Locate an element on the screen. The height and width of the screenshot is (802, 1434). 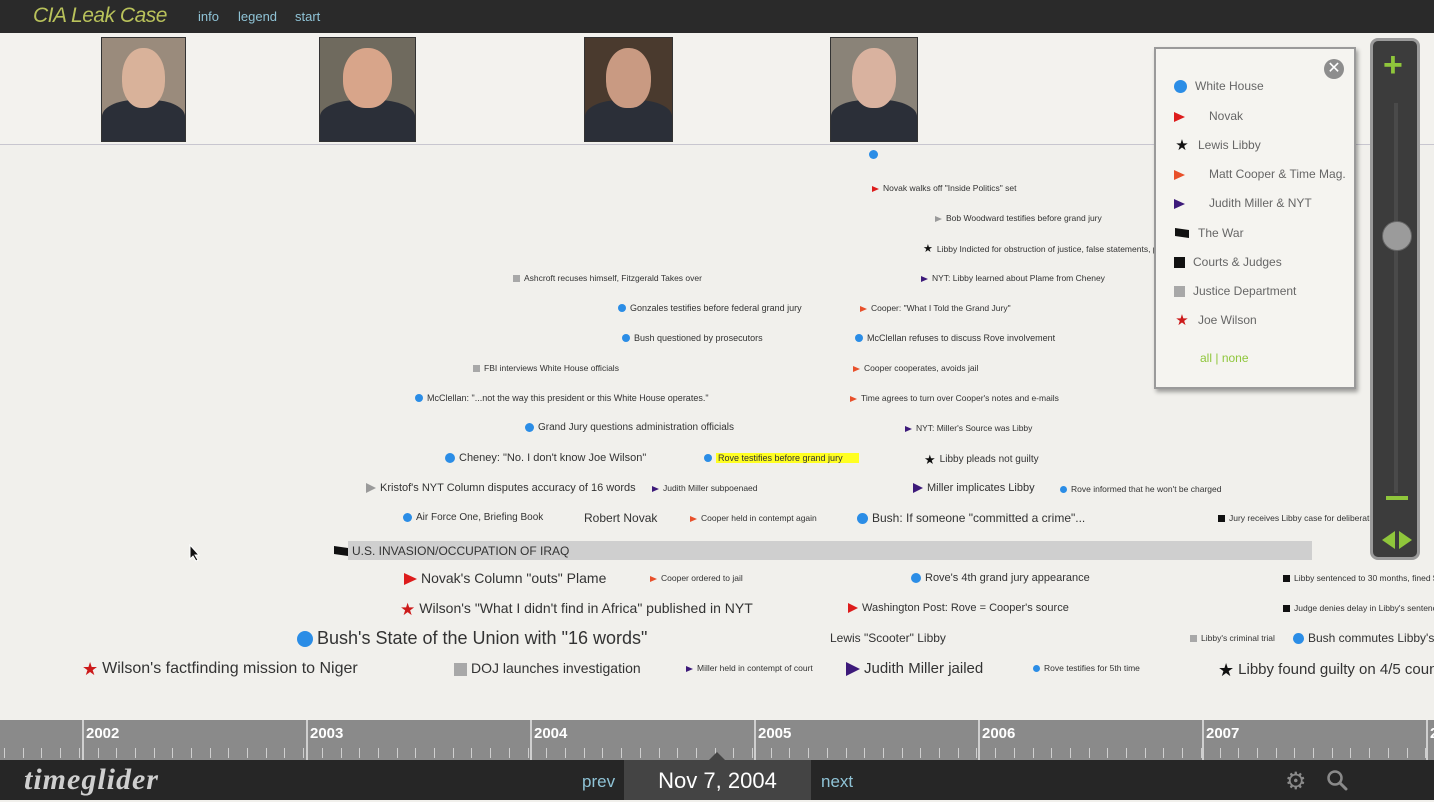
iraq-war-span-label: U.S. INVASION/OCCUPATION OF IRAQ is located at coordinates (451, 551).